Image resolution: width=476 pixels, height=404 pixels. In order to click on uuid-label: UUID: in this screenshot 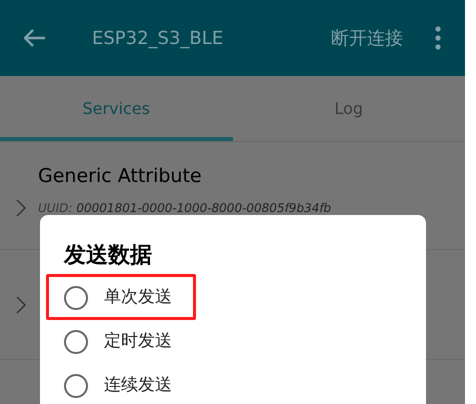, I will do `click(55, 208)`.